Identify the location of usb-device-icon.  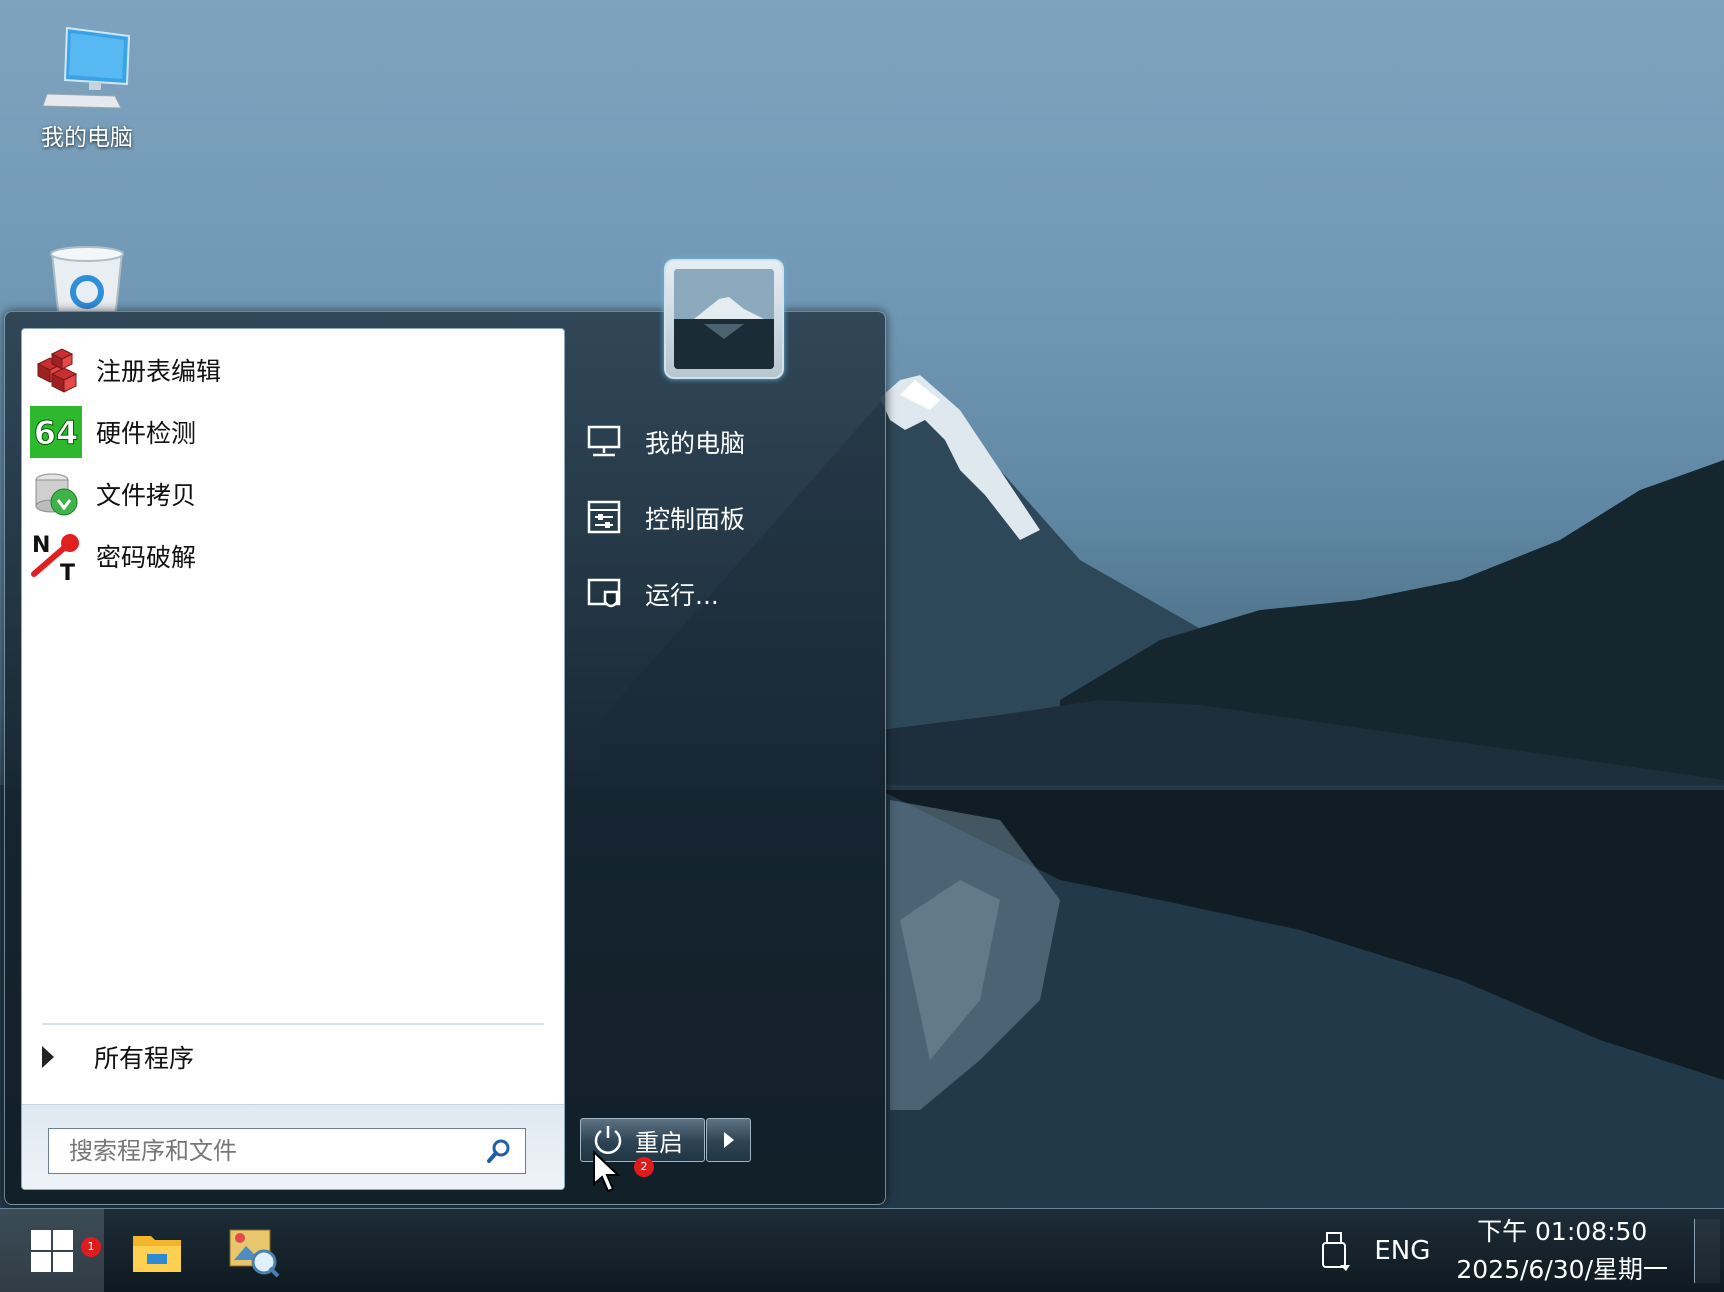
(1336, 1251).